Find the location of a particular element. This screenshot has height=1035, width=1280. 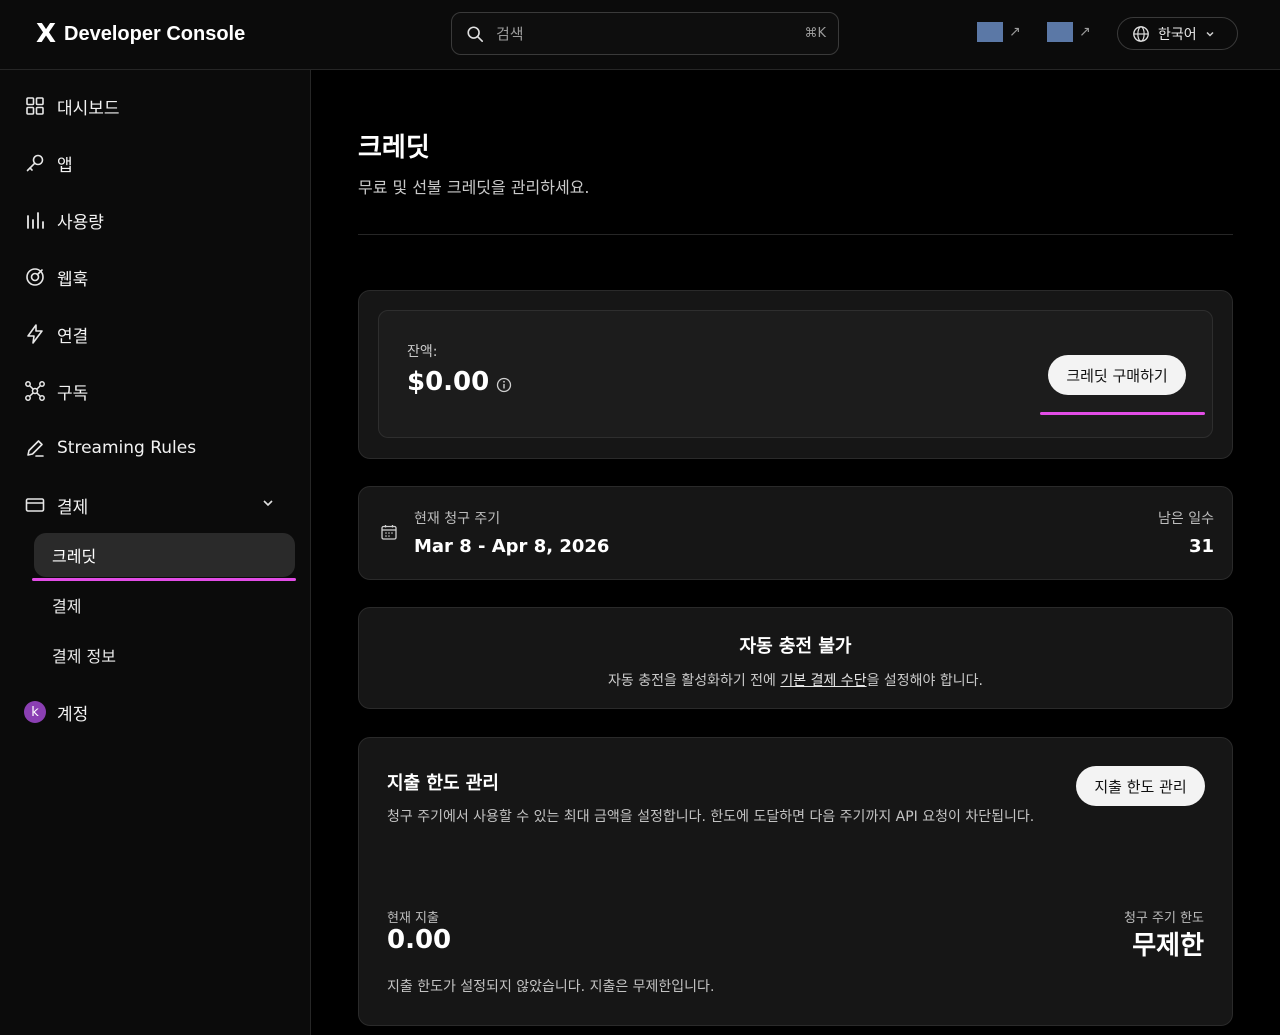

sidebar-item-dashboard: 대시보드 is located at coordinates (72, 106).